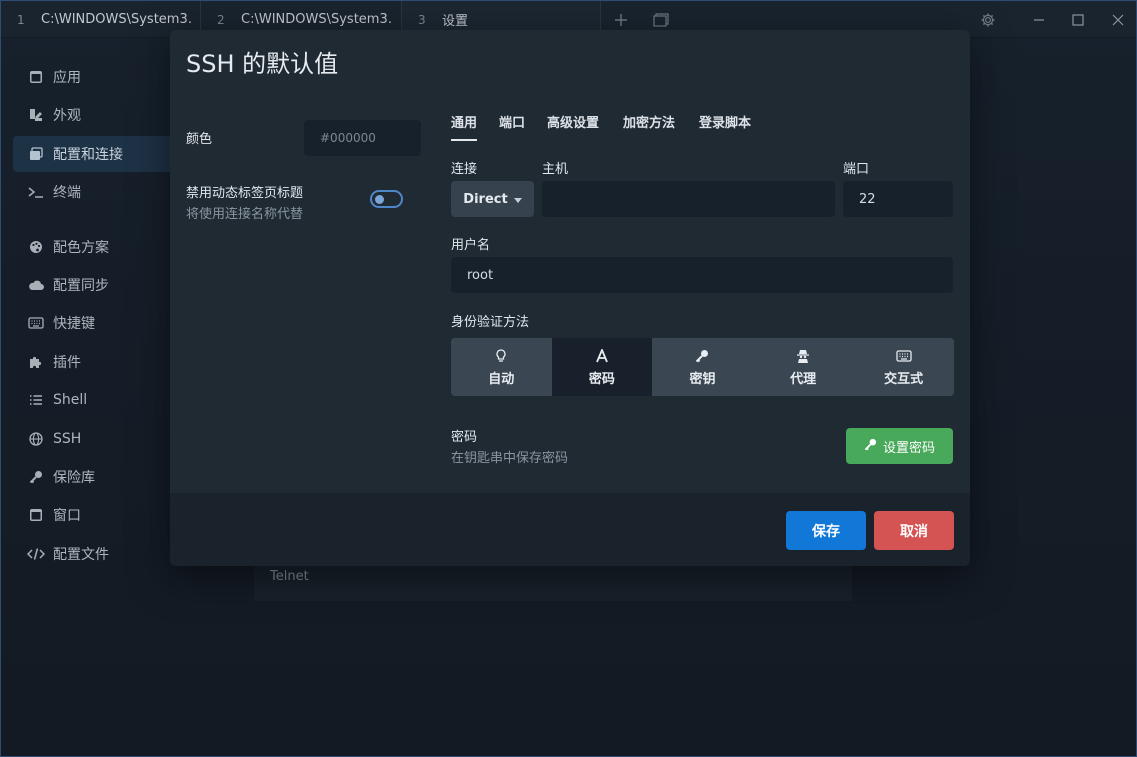 The width and height of the screenshot is (1137, 757). I want to click on set-password-button: 设置密码, so click(899, 446).